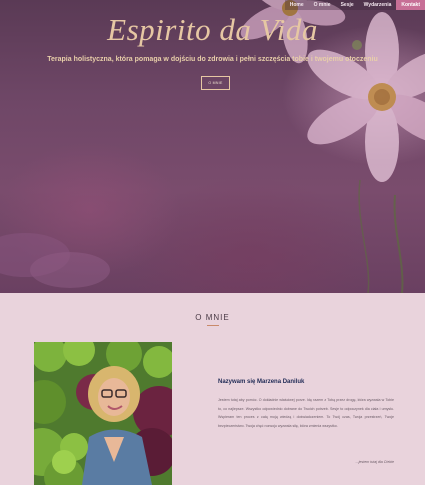  I want to click on heading-divider, so click(213, 325).